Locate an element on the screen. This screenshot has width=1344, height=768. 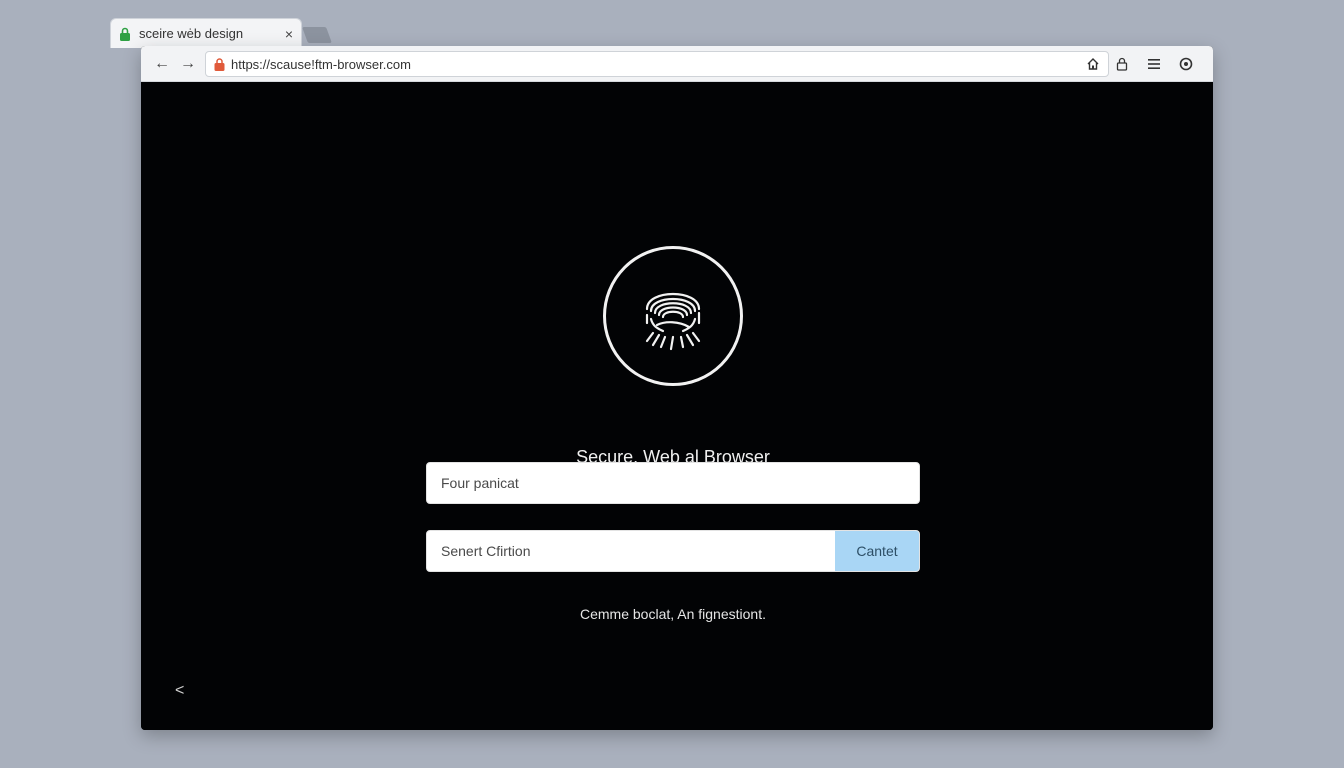
first-input is located at coordinates (673, 483).